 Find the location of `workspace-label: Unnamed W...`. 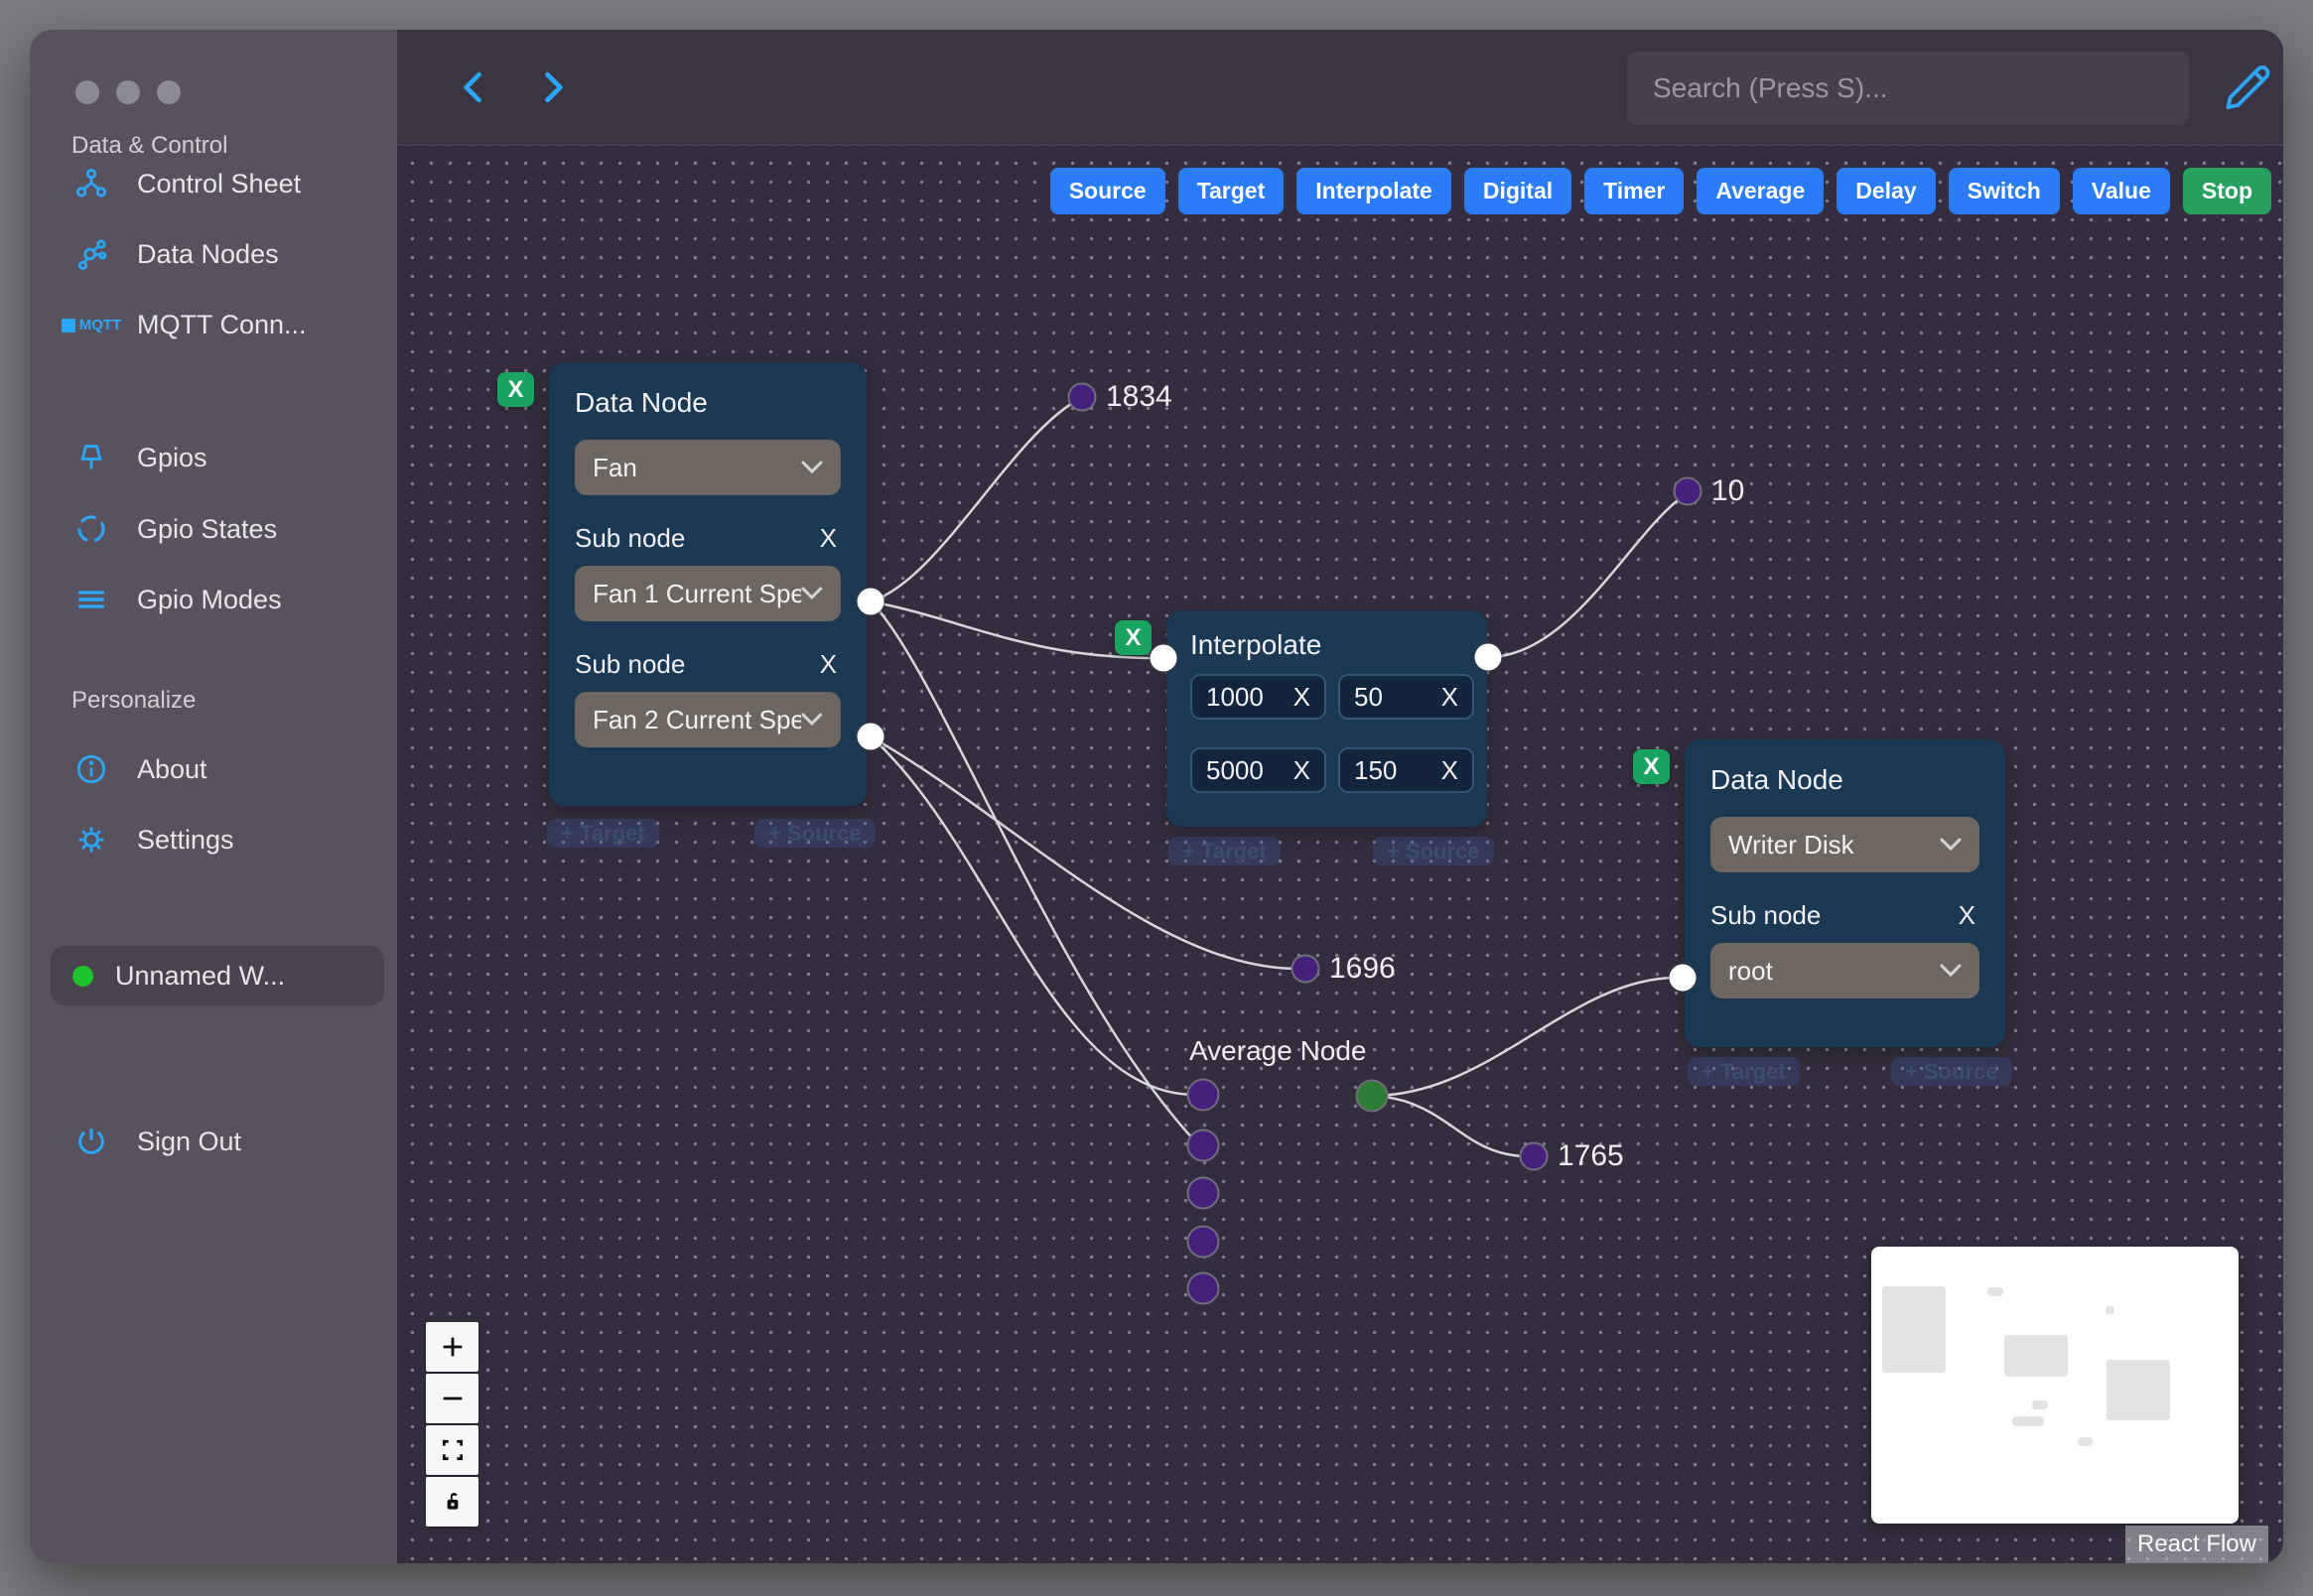

workspace-label: Unnamed W... is located at coordinates (200, 975).